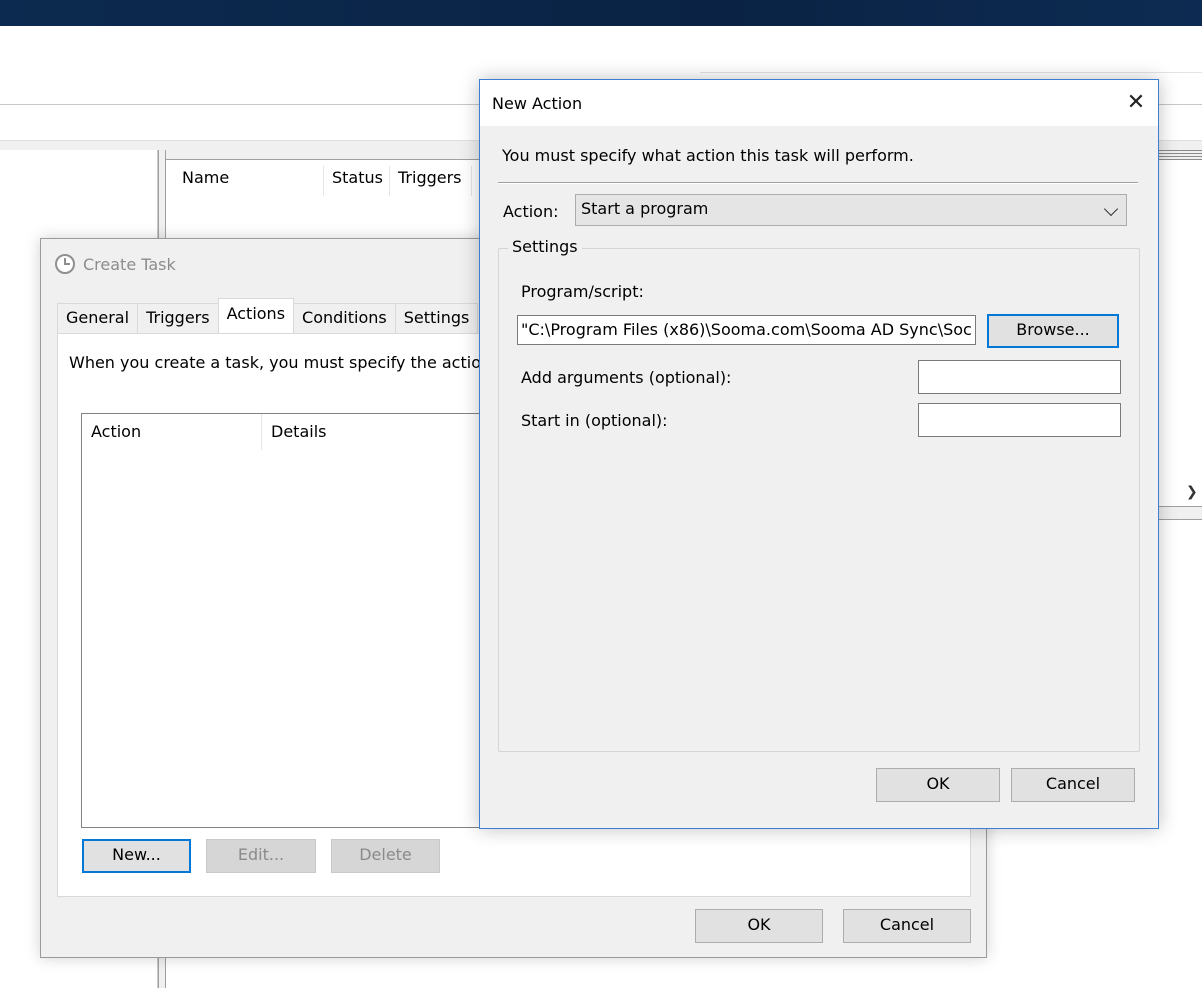 This screenshot has width=1202, height=988. I want to click on tab-general: General, so click(98, 318).